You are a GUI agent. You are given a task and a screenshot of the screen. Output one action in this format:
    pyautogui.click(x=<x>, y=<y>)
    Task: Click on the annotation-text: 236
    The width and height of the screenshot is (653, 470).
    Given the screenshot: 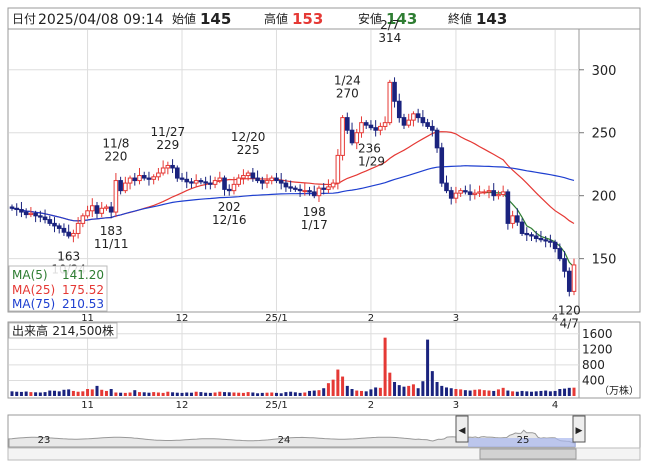 What is the action you would take?
    pyautogui.click(x=369, y=148)
    